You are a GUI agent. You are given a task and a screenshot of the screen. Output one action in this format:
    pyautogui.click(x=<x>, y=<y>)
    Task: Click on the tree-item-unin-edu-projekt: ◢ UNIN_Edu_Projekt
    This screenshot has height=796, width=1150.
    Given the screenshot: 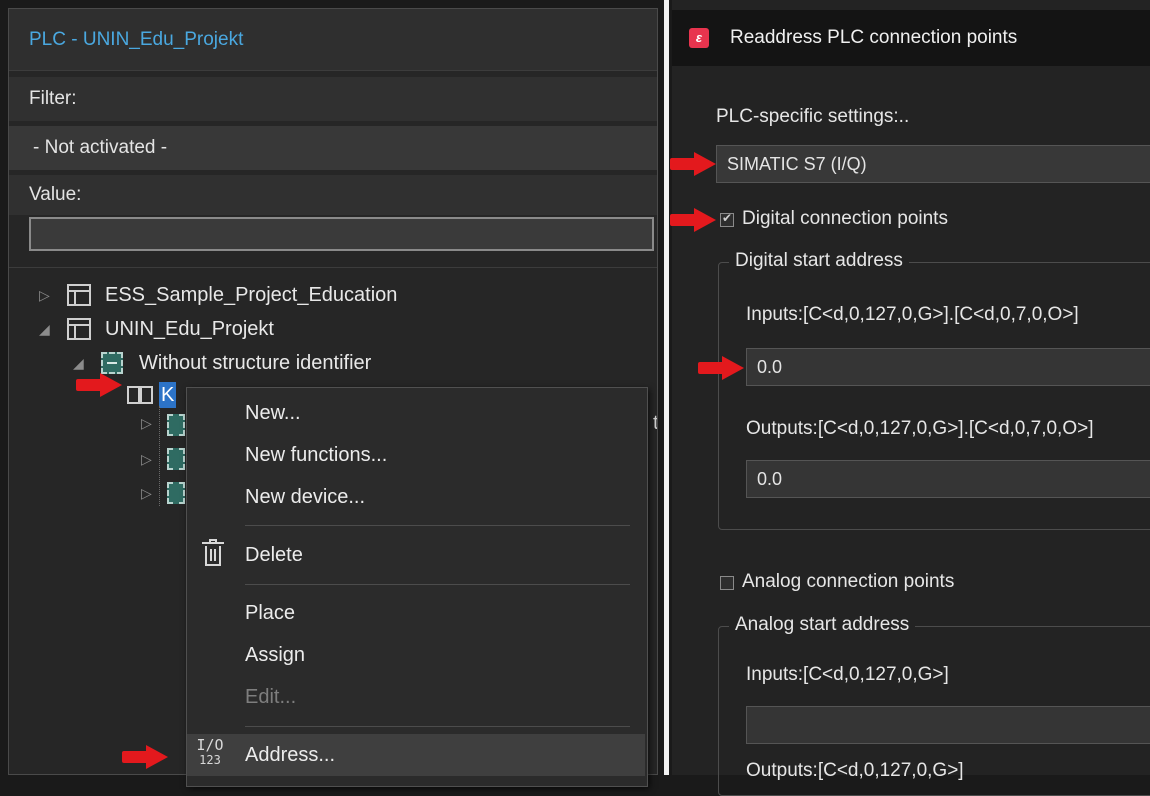 What is the action you would take?
    pyautogui.click(x=249, y=329)
    